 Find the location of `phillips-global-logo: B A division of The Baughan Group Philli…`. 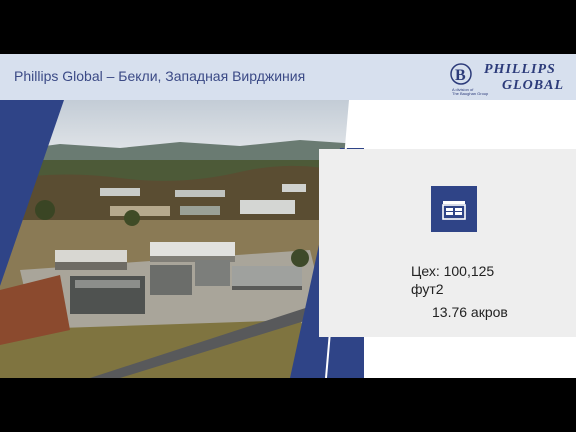

phillips-global-logo: B A division of The Baughan Group Philli… is located at coordinates (510, 77).